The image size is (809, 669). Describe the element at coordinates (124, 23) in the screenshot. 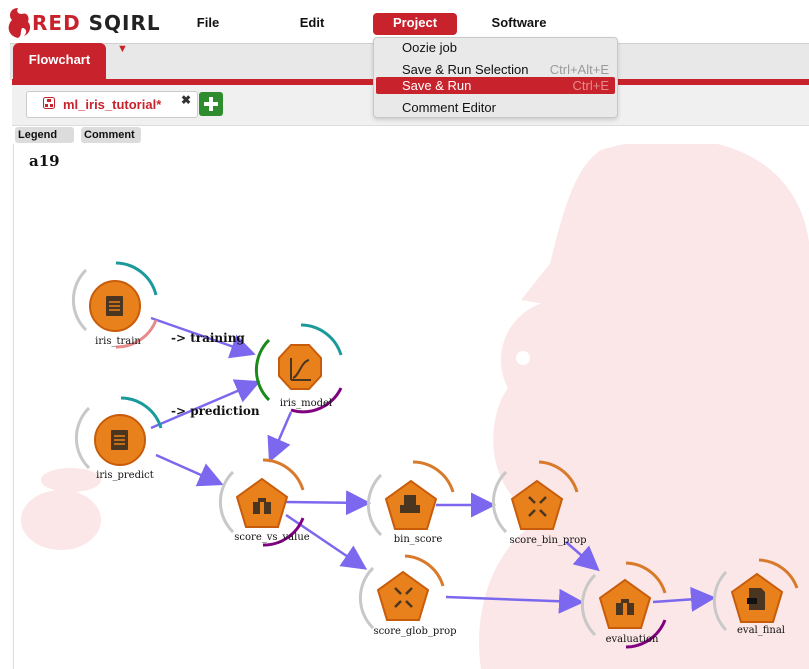

I see `logo-suffix: SQIRL` at that location.